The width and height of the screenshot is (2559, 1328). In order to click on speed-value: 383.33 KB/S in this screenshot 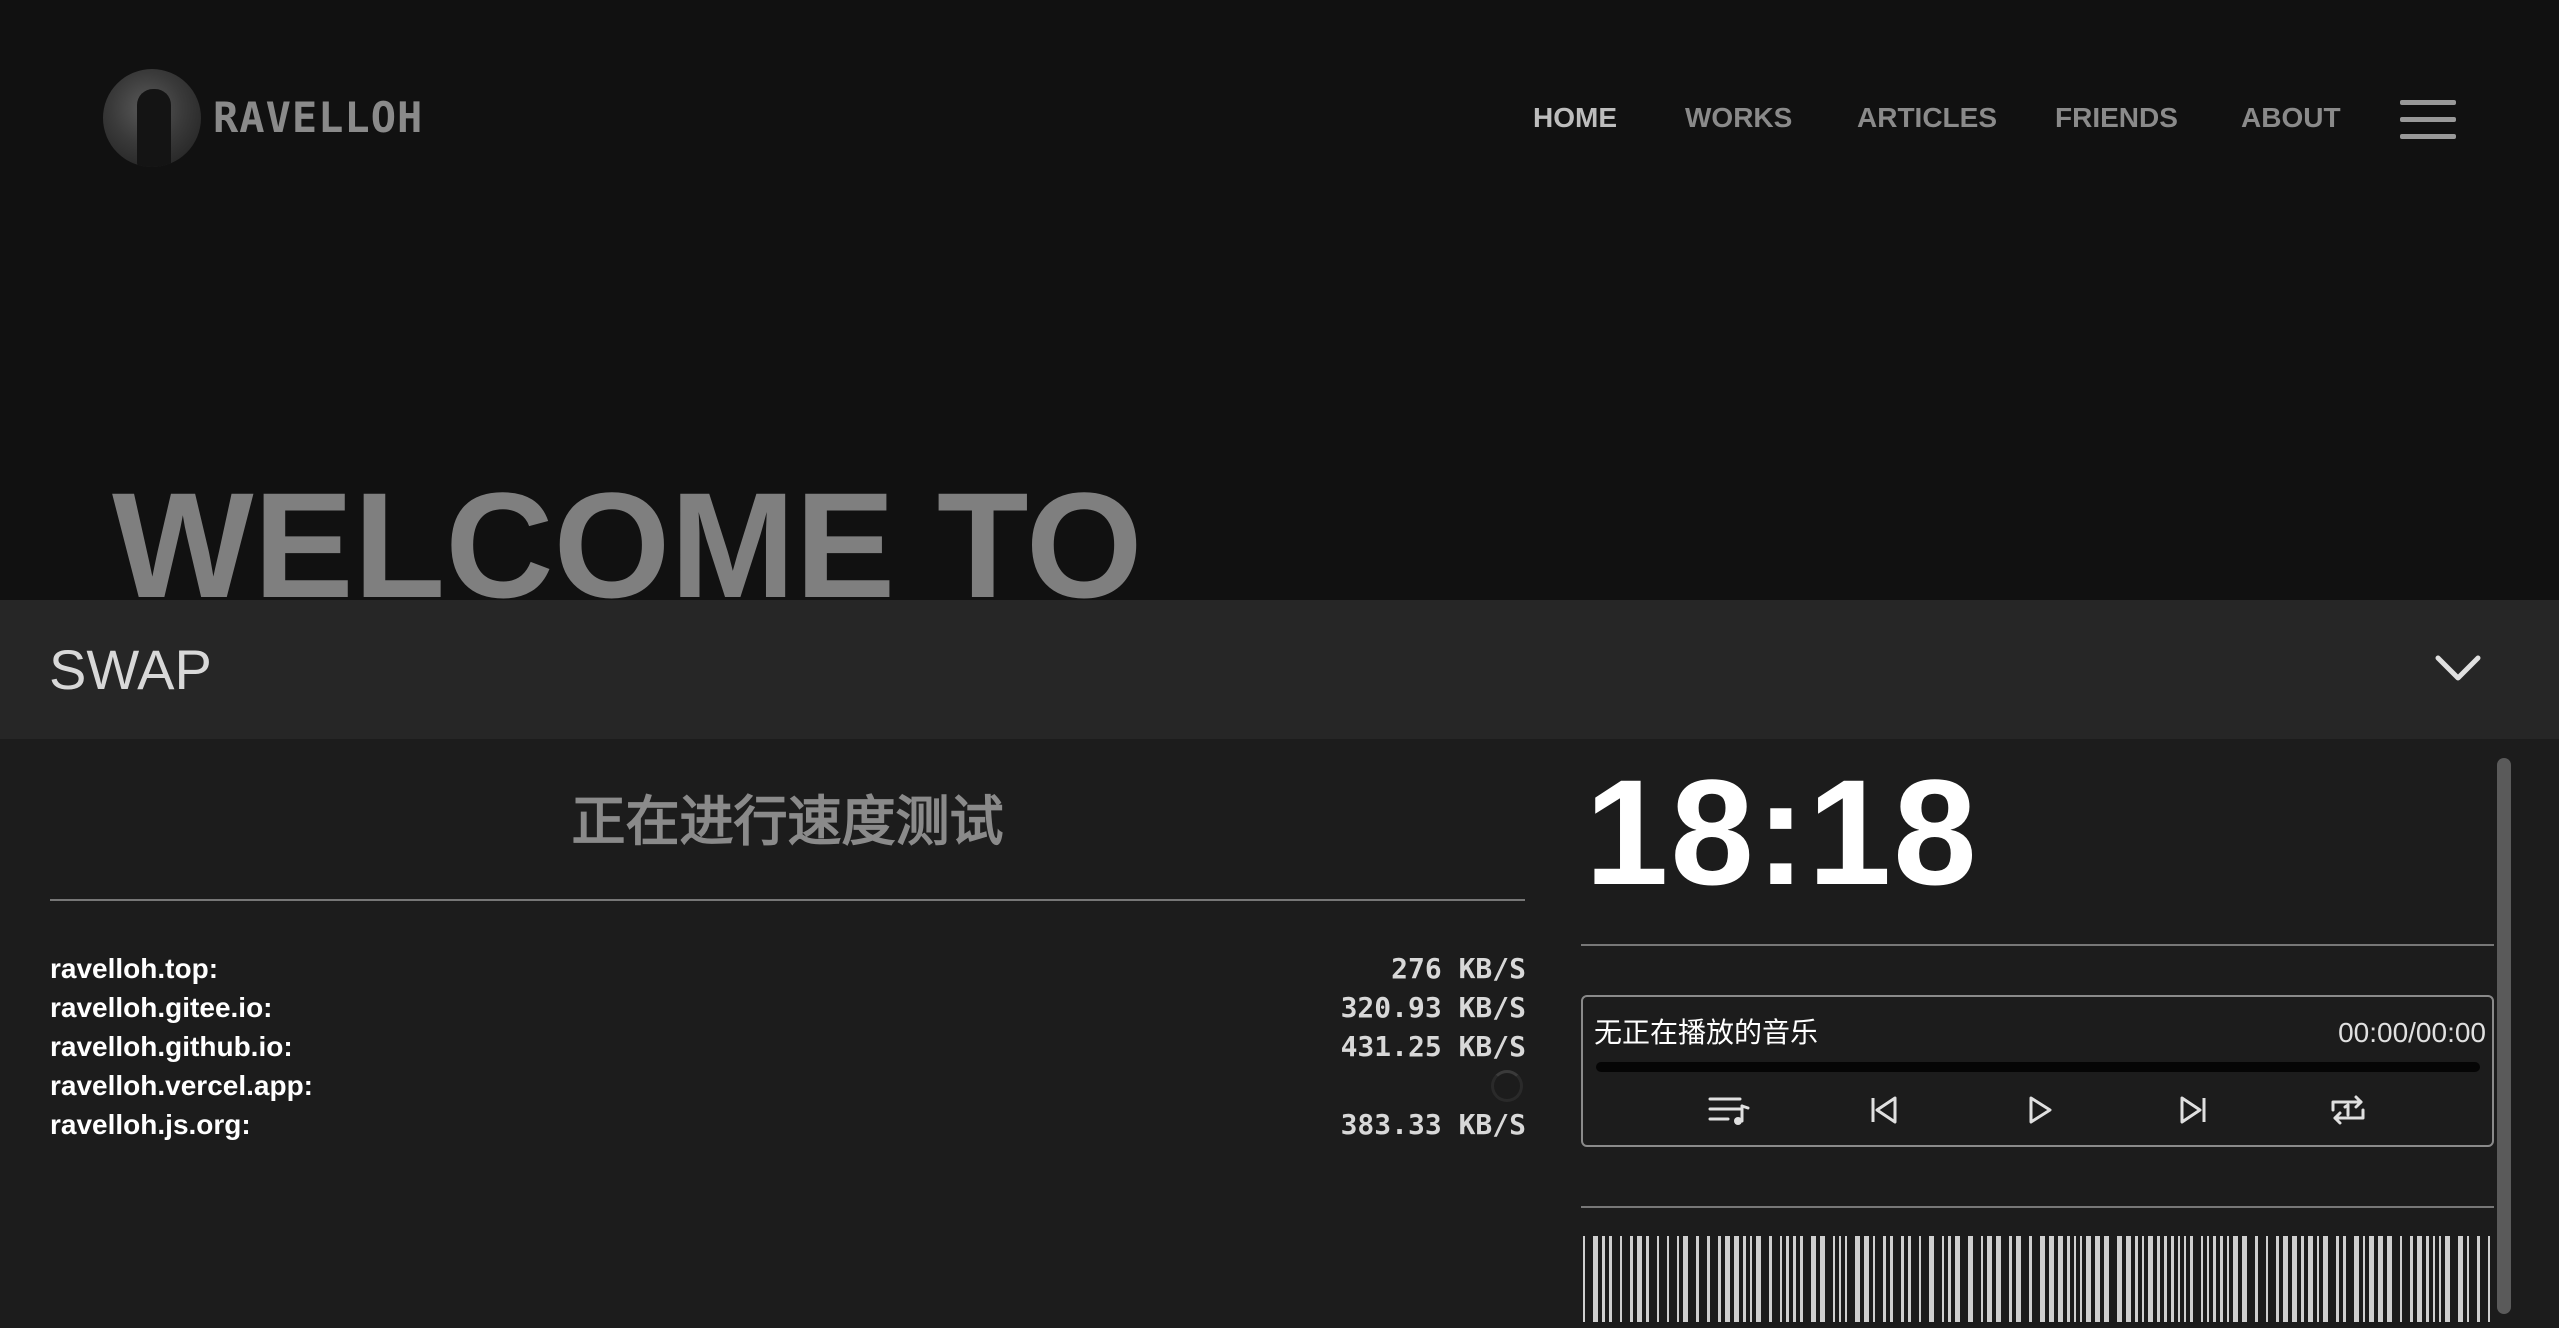, I will do `click(1433, 1124)`.